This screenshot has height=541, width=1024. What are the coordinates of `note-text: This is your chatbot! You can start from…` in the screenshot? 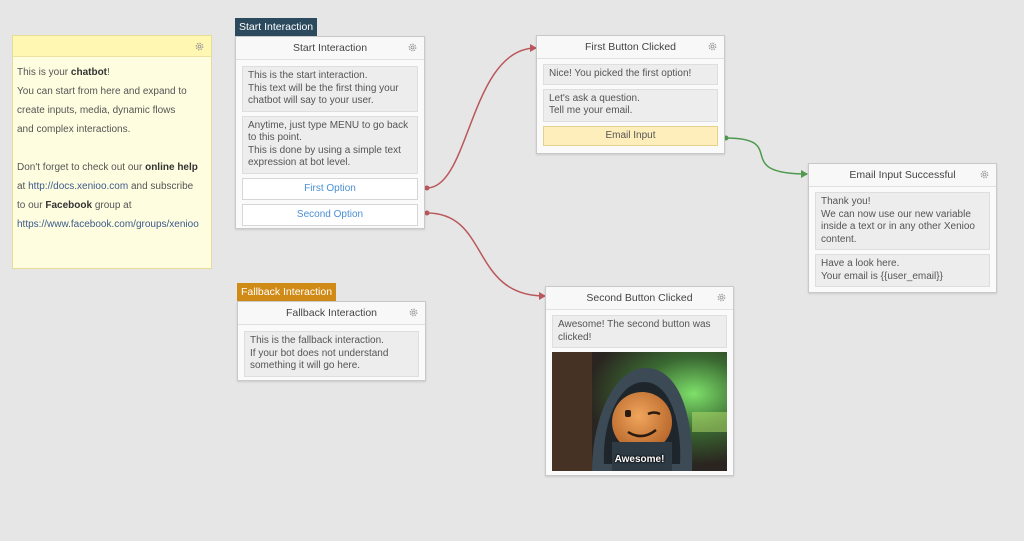 It's located at (108, 148).